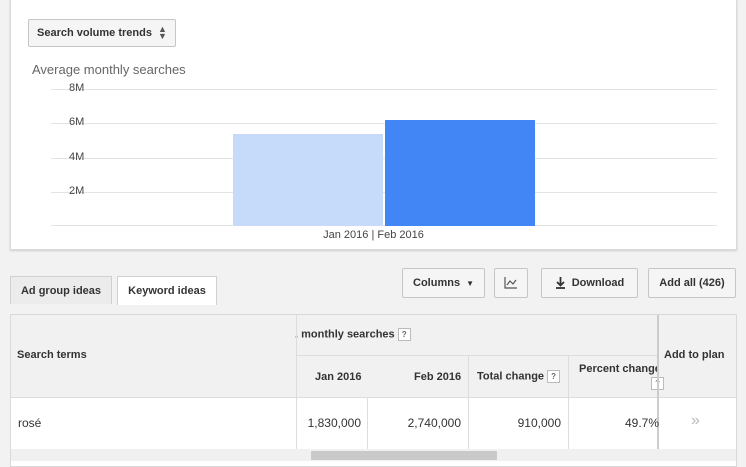 The height and width of the screenshot is (467, 746). I want to click on tab-ad-group-ideas: Ad group ideas, so click(61, 290).